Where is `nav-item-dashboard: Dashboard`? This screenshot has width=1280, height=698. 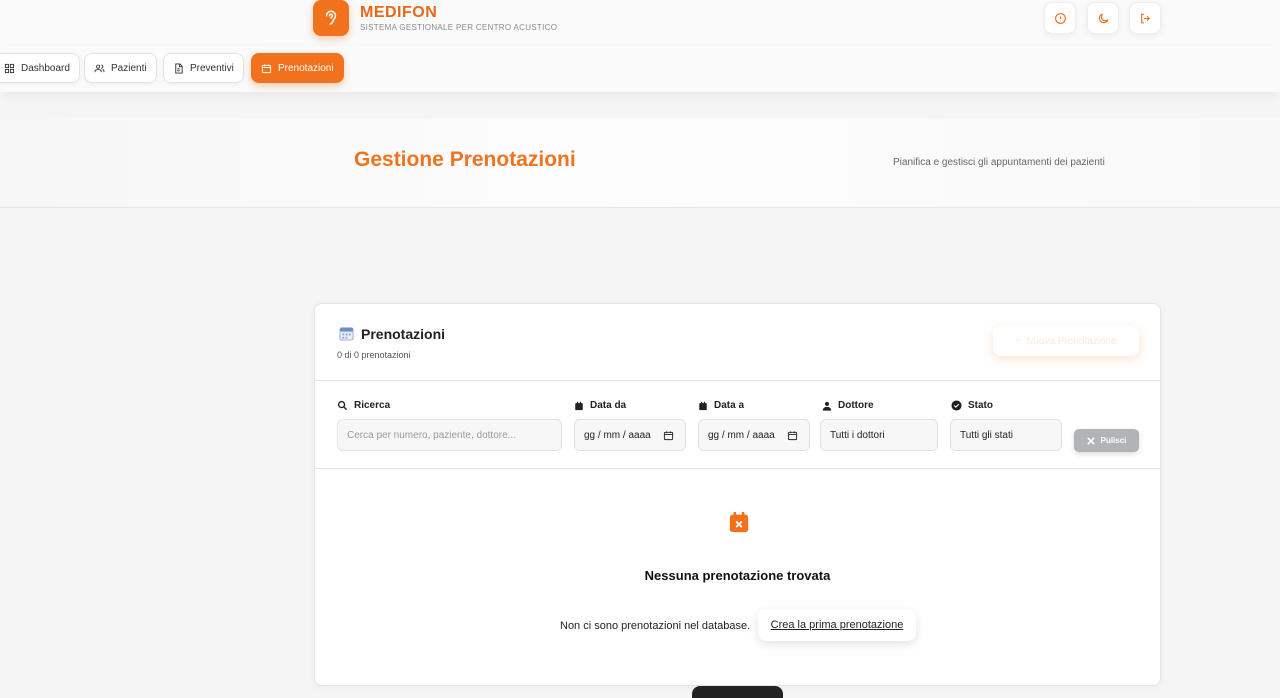
nav-item-dashboard: Dashboard is located at coordinates (40, 68).